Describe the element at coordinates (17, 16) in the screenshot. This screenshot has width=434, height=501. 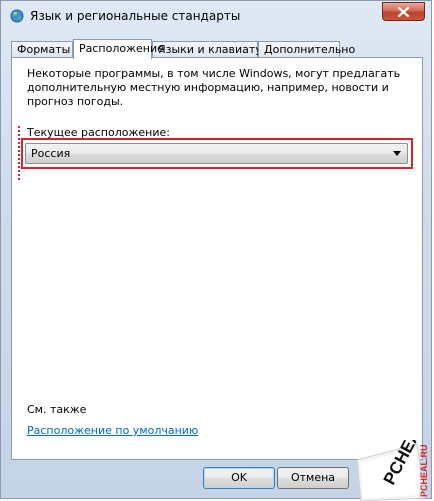
I see `globe-icon` at that location.